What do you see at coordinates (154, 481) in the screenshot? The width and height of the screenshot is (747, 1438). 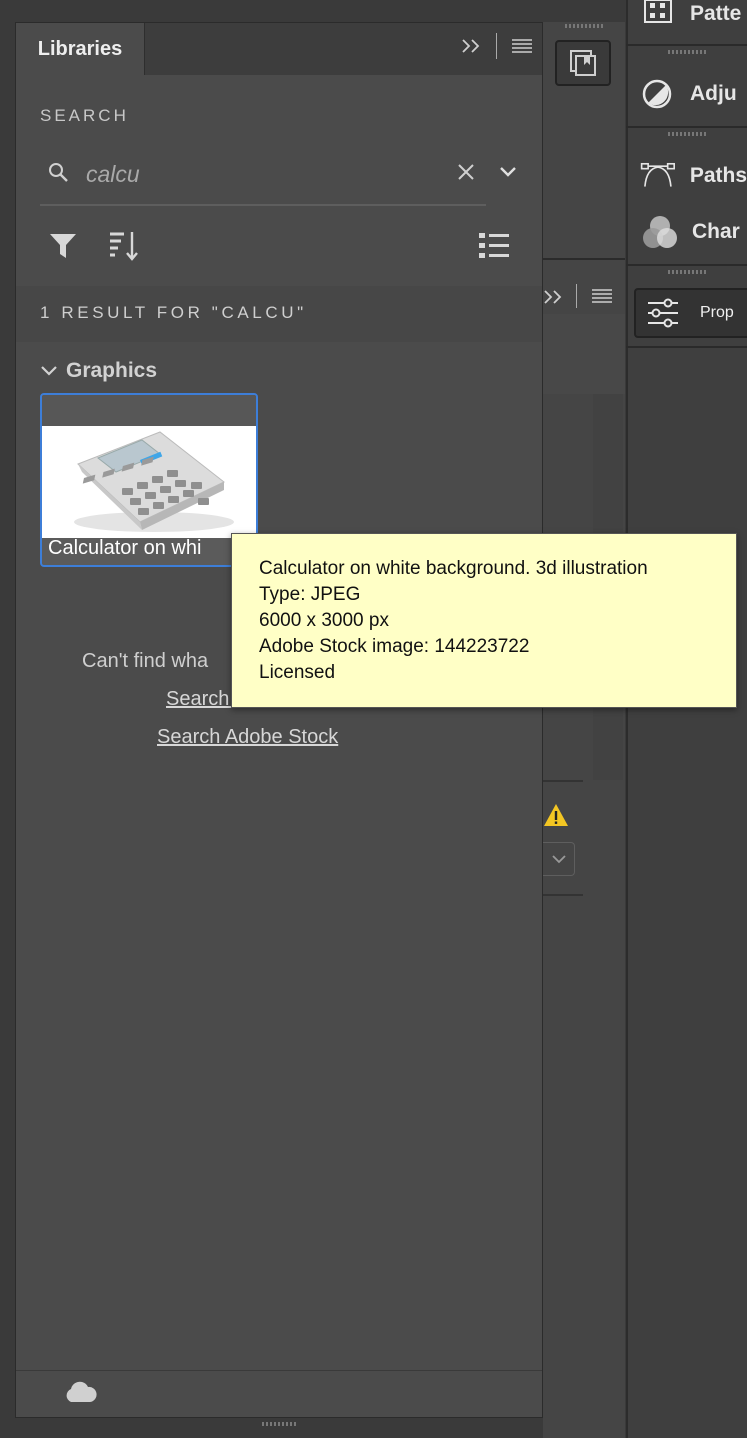 I see `calculator-image` at bounding box center [154, 481].